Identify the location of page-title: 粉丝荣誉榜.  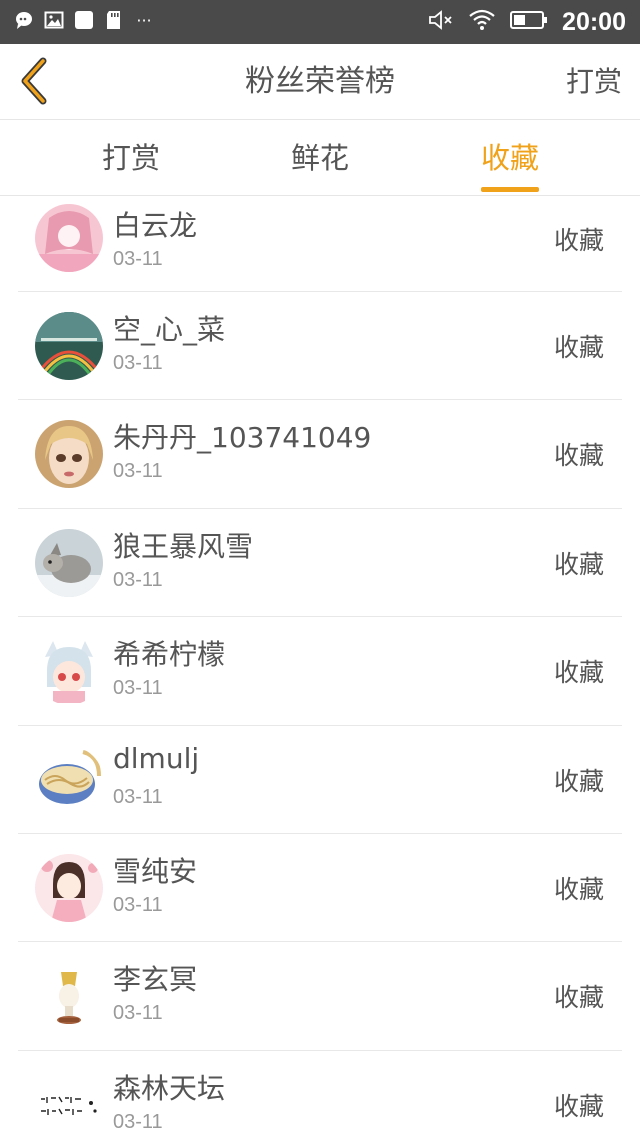
(320, 81).